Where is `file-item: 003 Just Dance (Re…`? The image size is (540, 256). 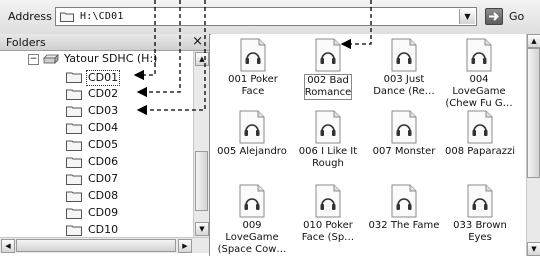 file-item: 003 Just Dance (Re… is located at coordinates (404, 68).